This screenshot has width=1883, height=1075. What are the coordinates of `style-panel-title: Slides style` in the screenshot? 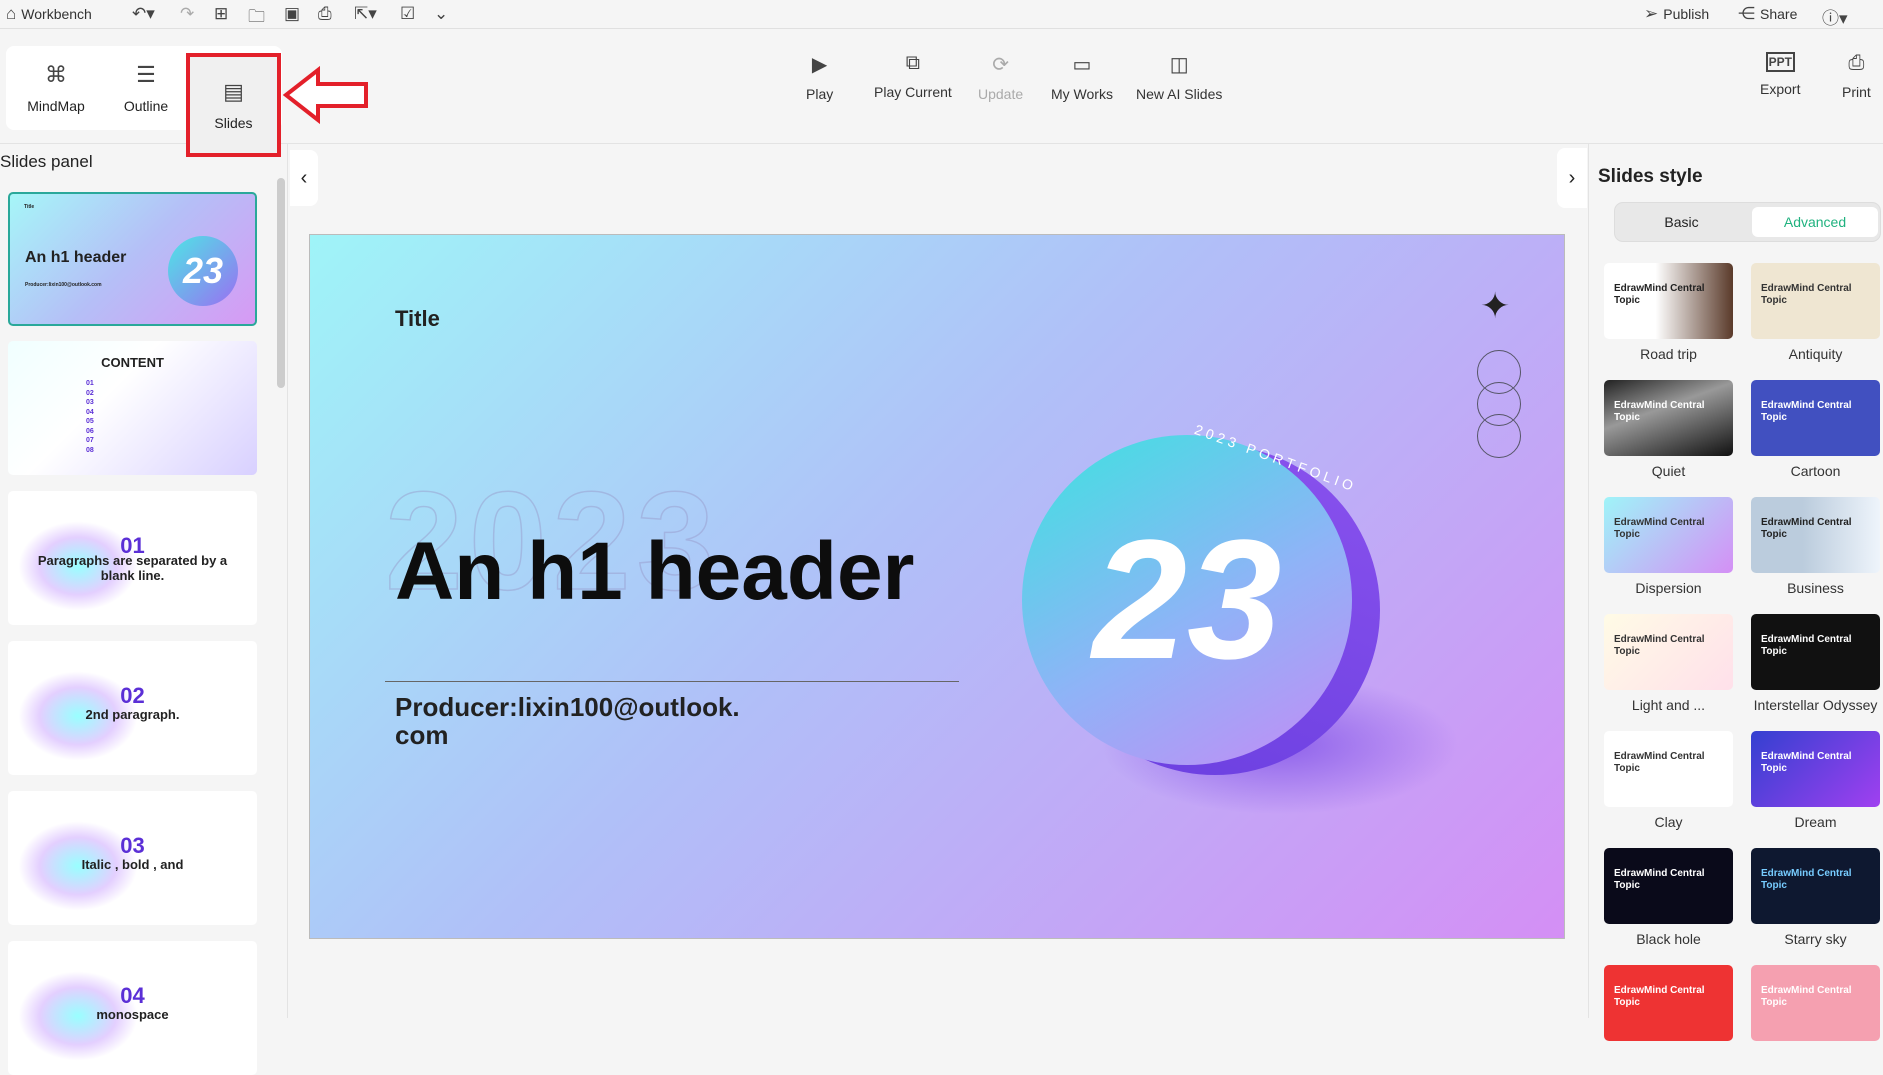 It's located at (1650, 176).